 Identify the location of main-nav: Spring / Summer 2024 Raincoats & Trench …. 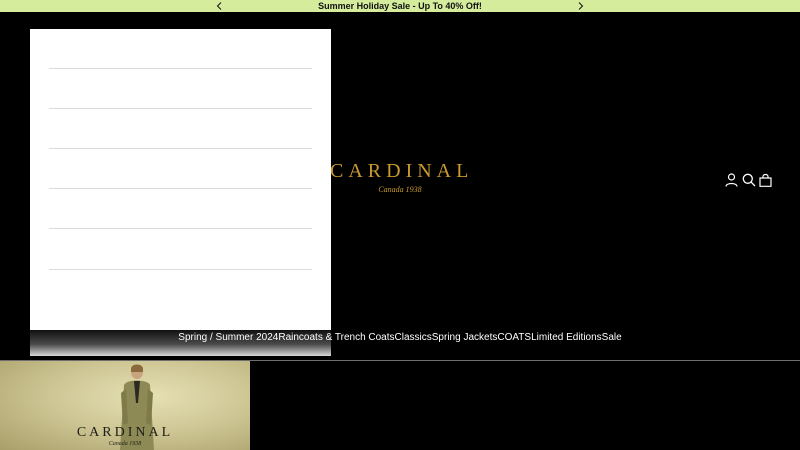
(400, 338).